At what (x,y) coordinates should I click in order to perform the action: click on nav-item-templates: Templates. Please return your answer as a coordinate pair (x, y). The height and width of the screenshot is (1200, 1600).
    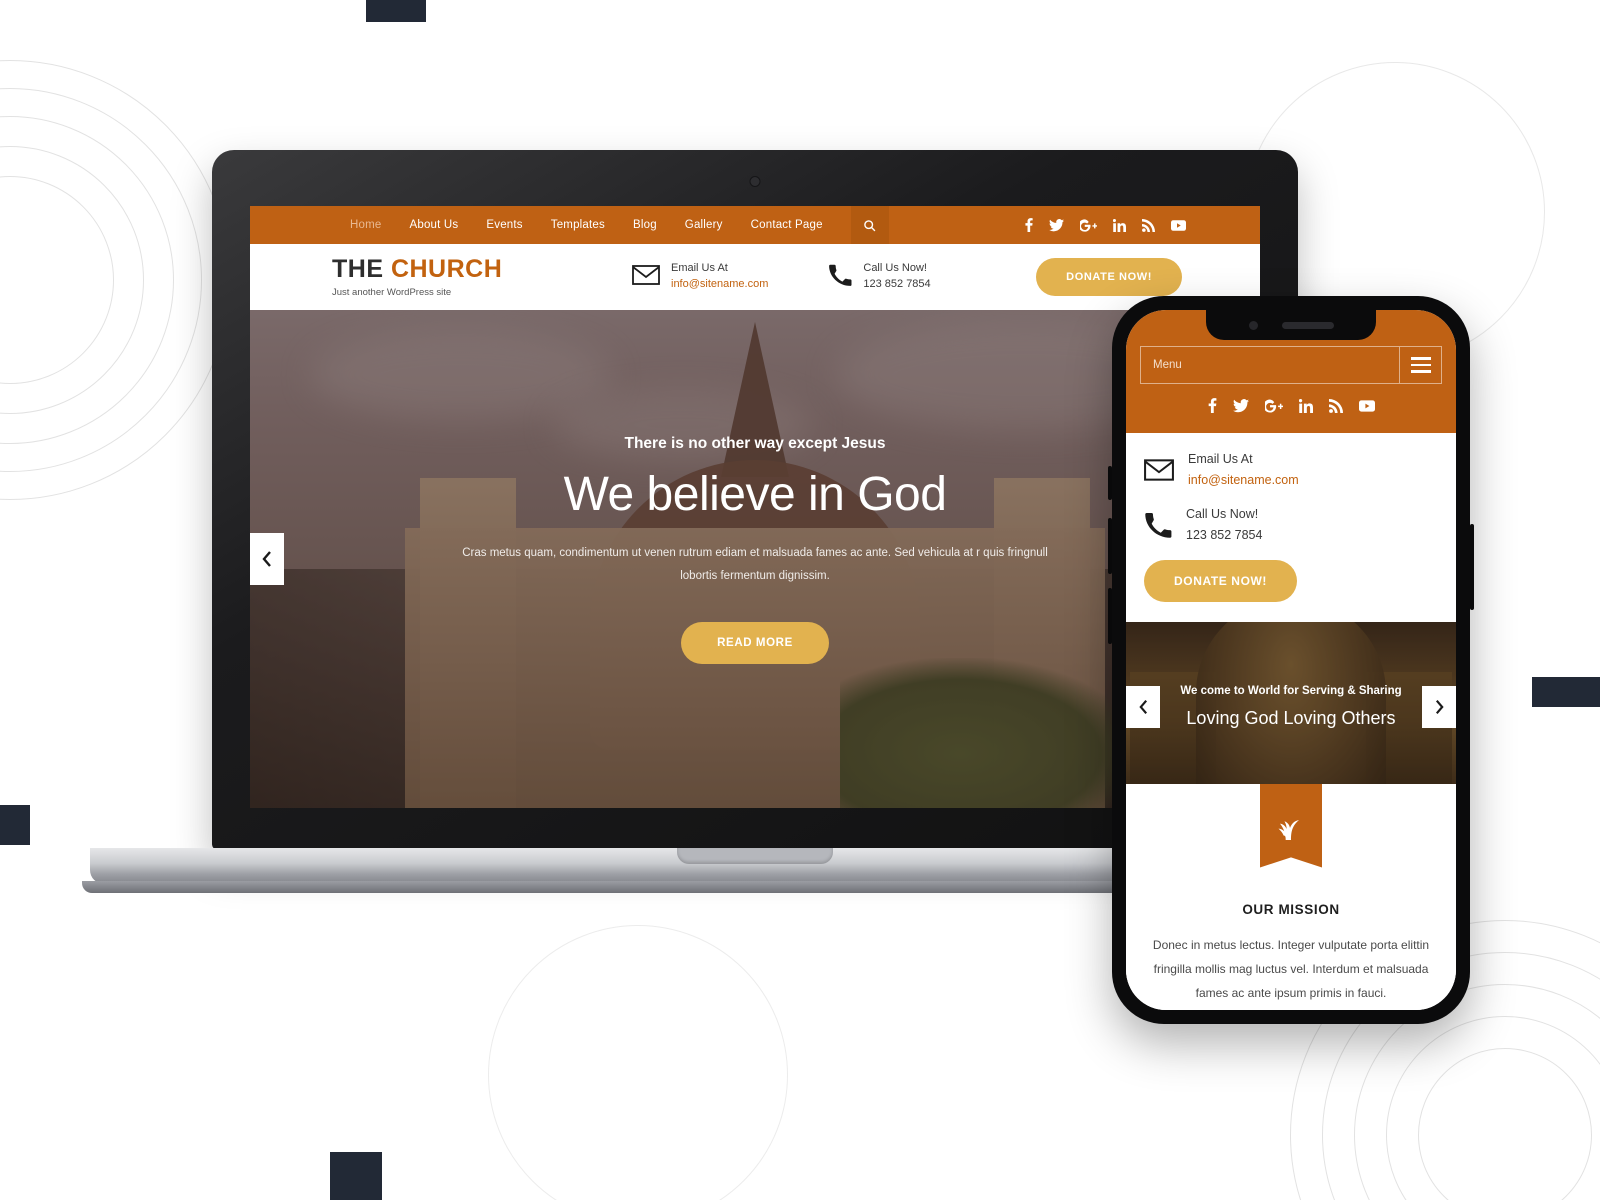
    Looking at the image, I should click on (578, 225).